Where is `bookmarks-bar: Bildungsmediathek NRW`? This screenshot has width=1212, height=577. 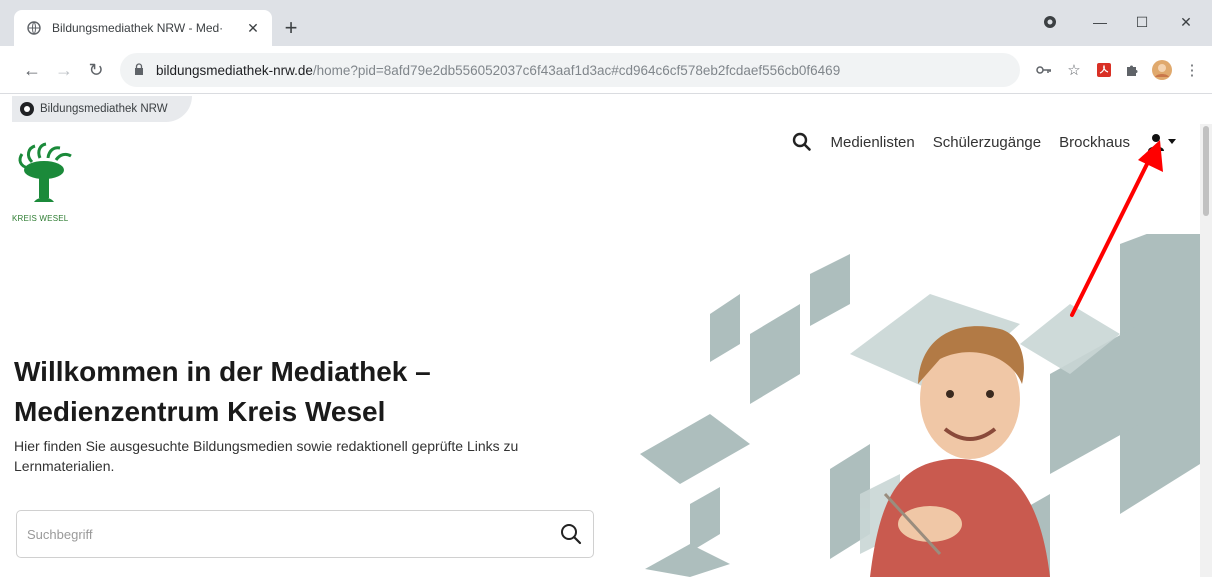
bookmarks-bar: Bildungsmediathek NRW is located at coordinates (606, 109).